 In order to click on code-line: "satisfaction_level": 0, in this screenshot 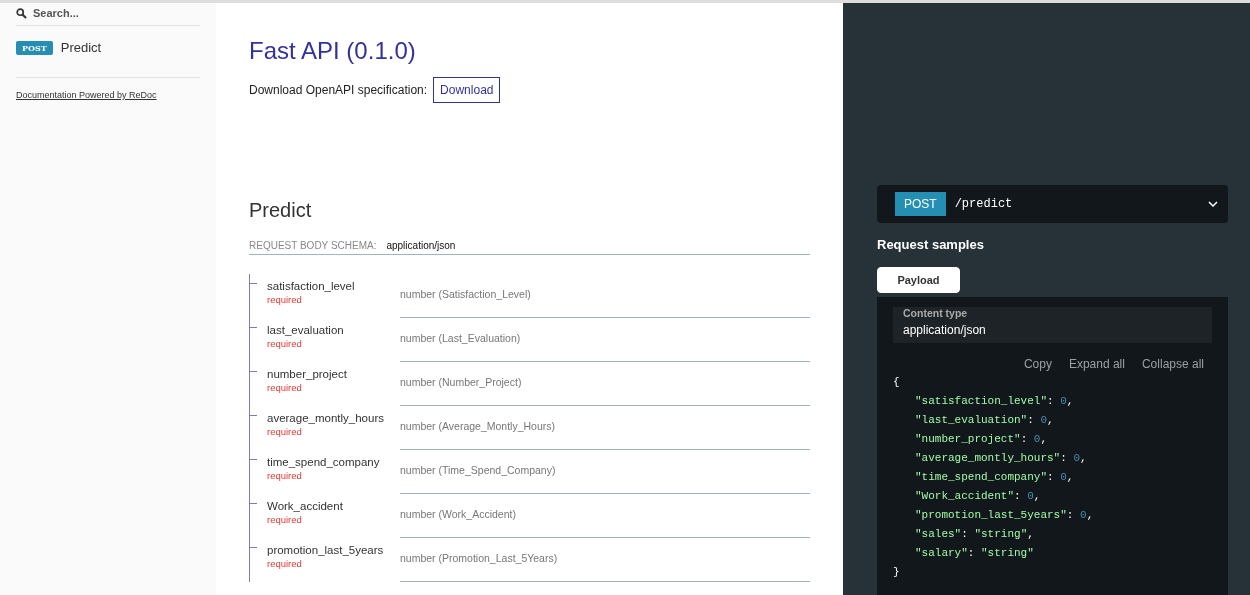, I will do `click(994, 401)`.